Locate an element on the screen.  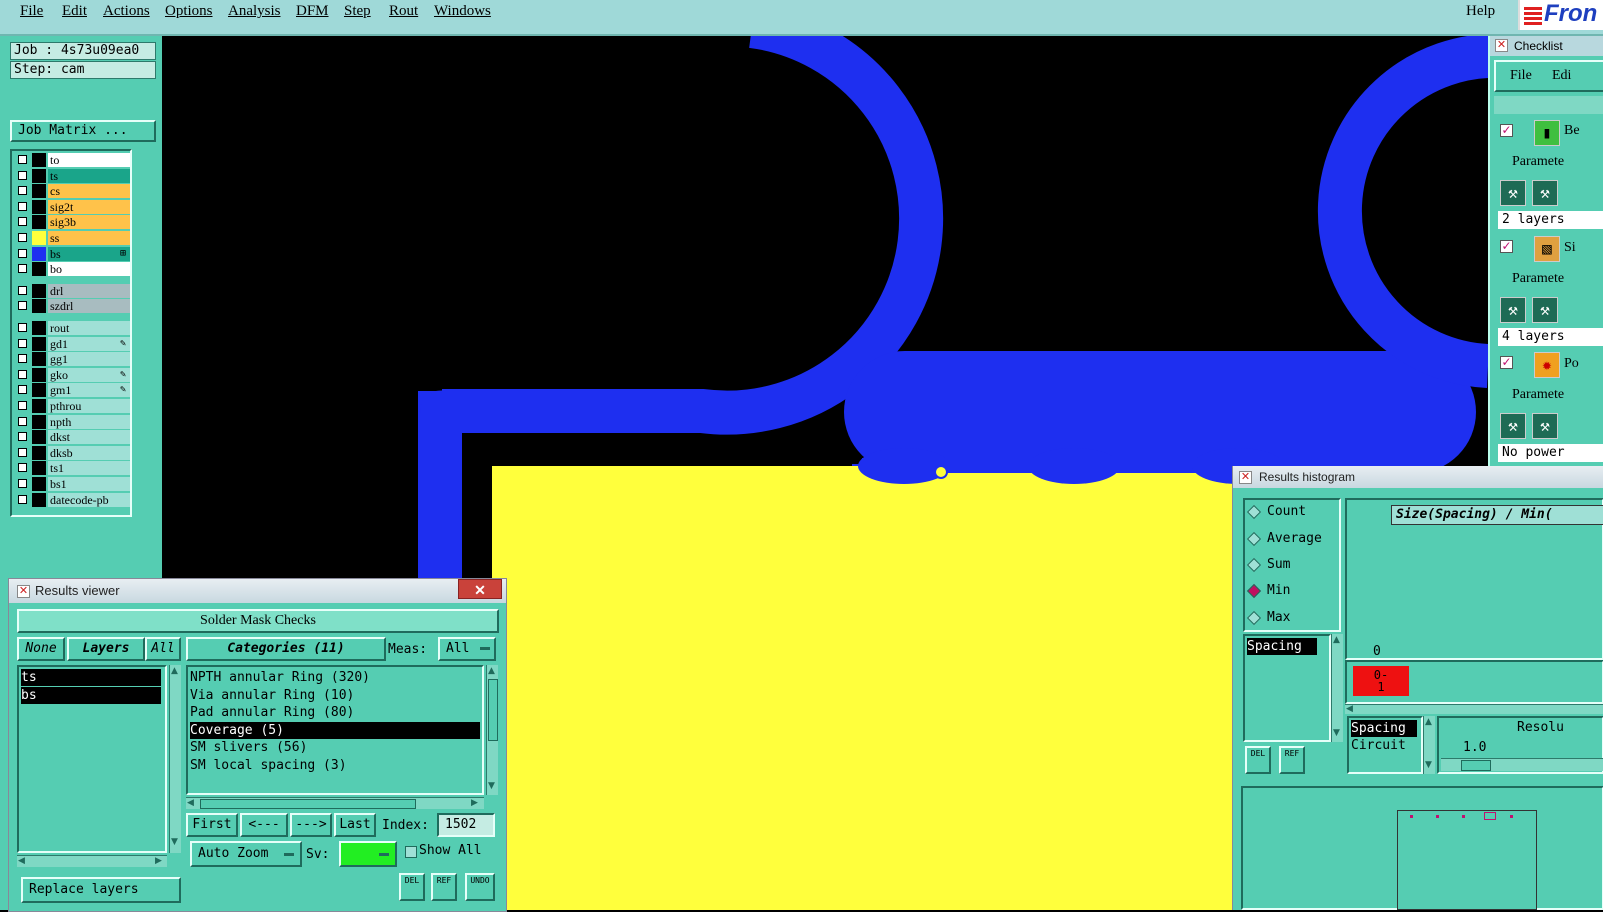
checklist-item2-run-icon: ⚒ is located at coordinates (1513, 310).